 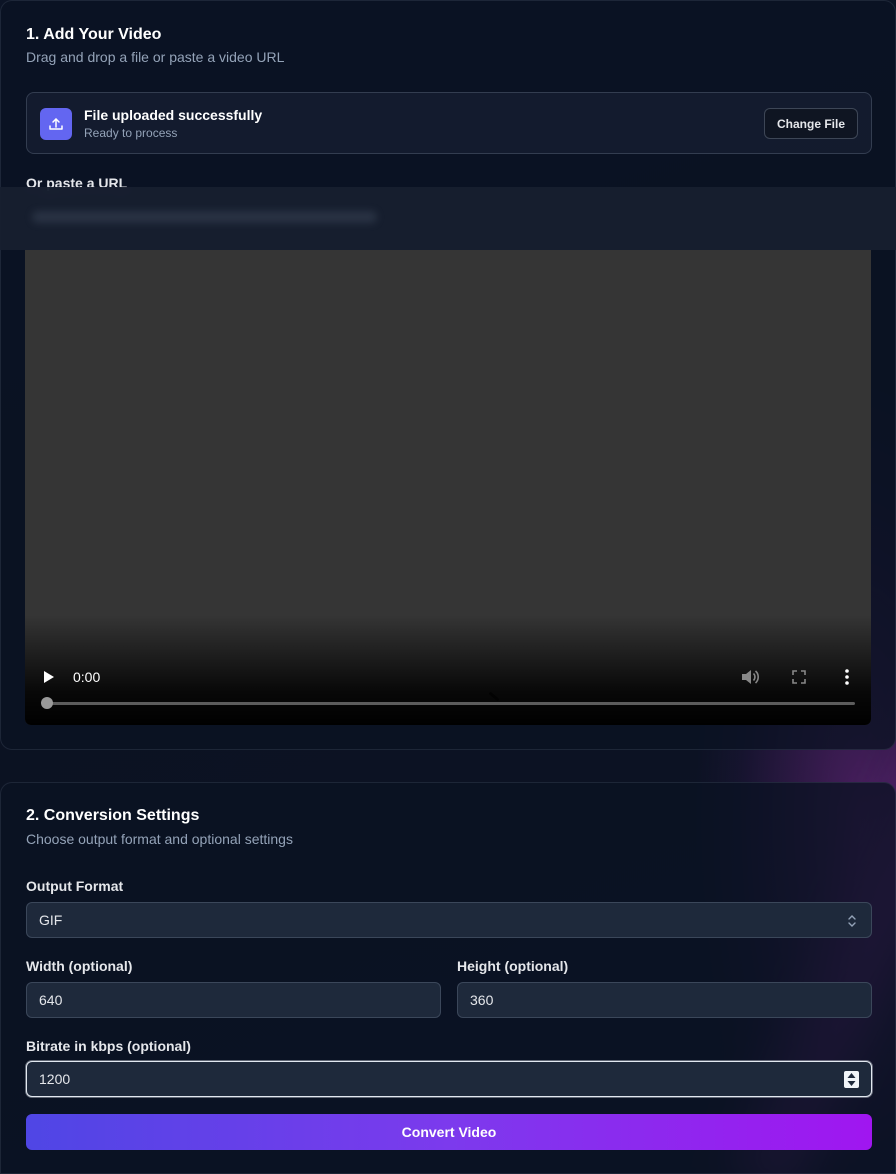 What do you see at coordinates (49, 677) in the screenshot?
I see `play-icon` at bounding box center [49, 677].